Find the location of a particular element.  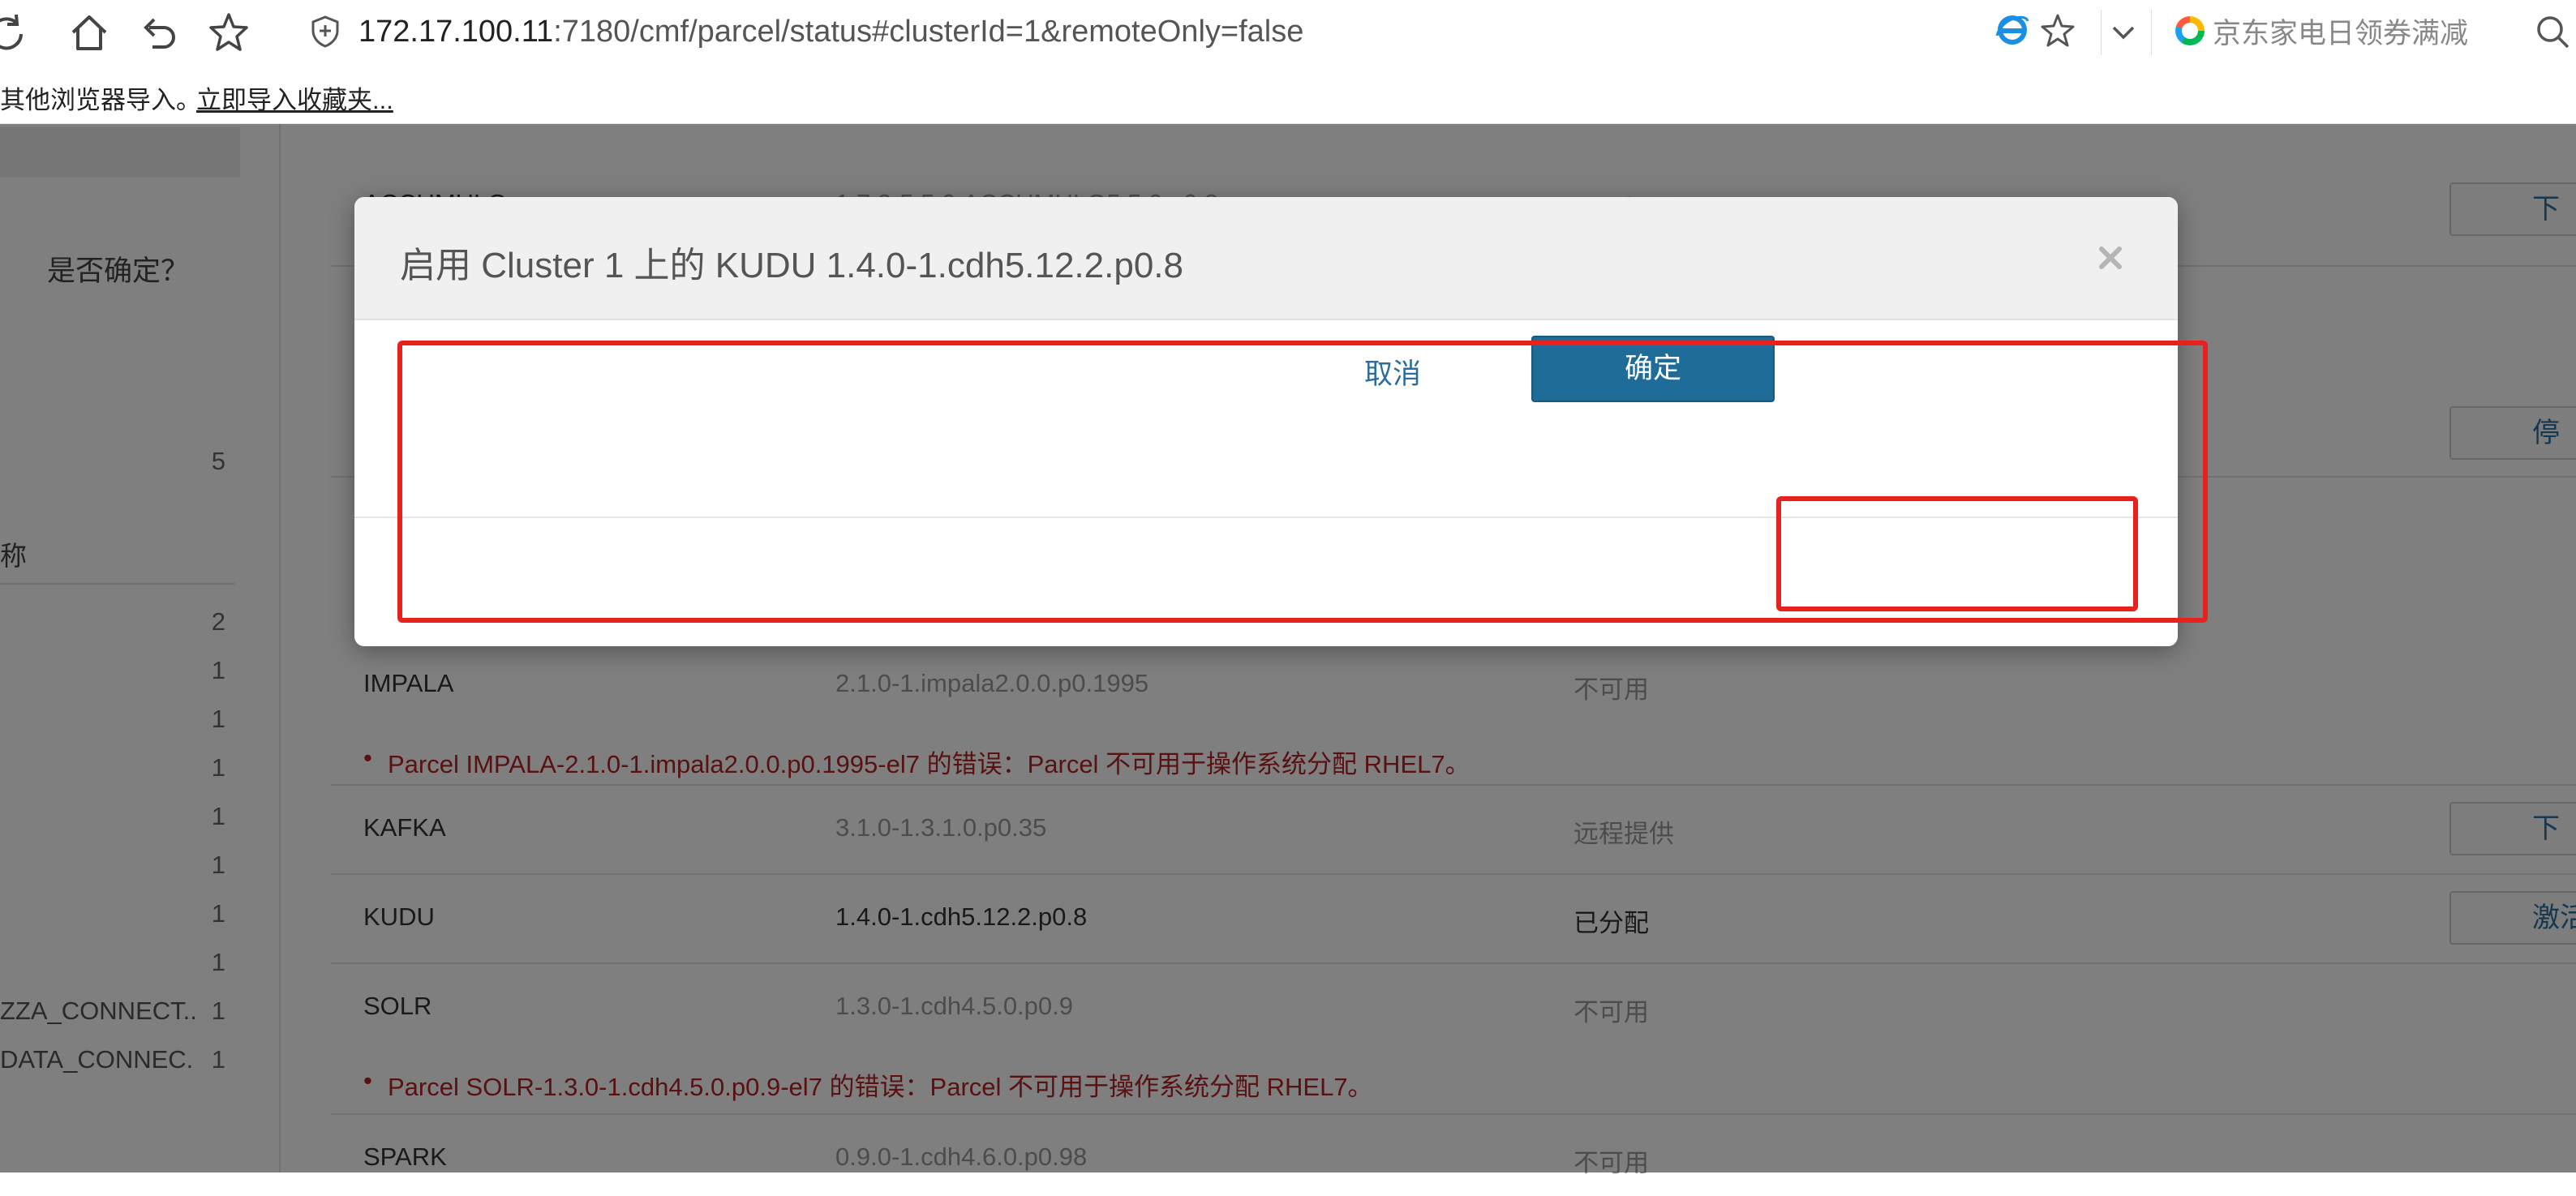

url-host: 172.17.100.11 is located at coordinates (456, 32).